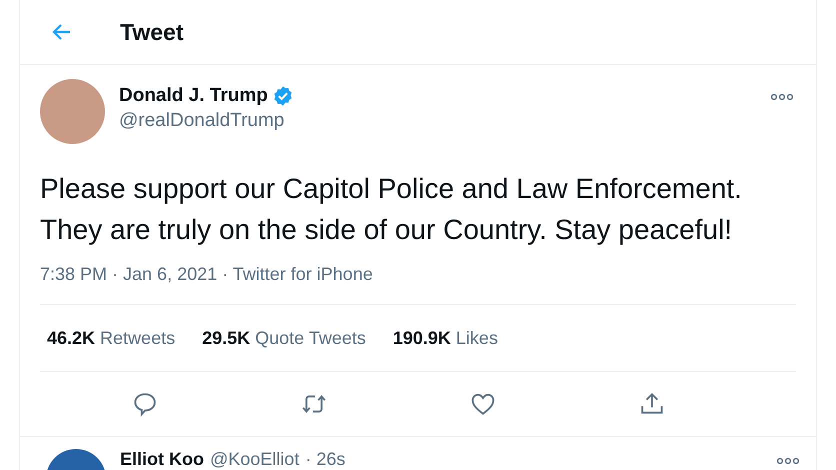  I want to click on stat-link: 190.9K Likes, so click(445, 338).